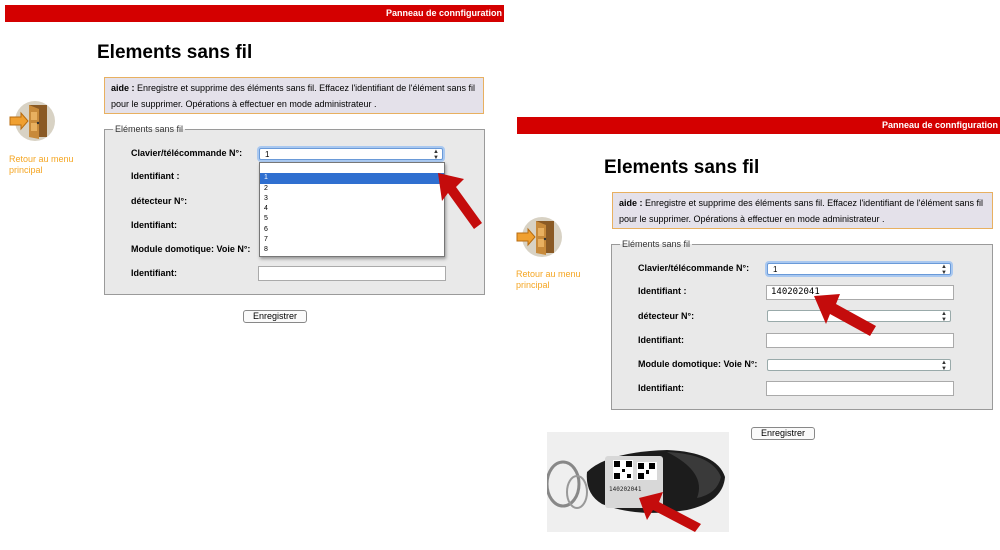 The height and width of the screenshot is (550, 1000). I want to click on dropdown-option: 4, so click(352, 209).